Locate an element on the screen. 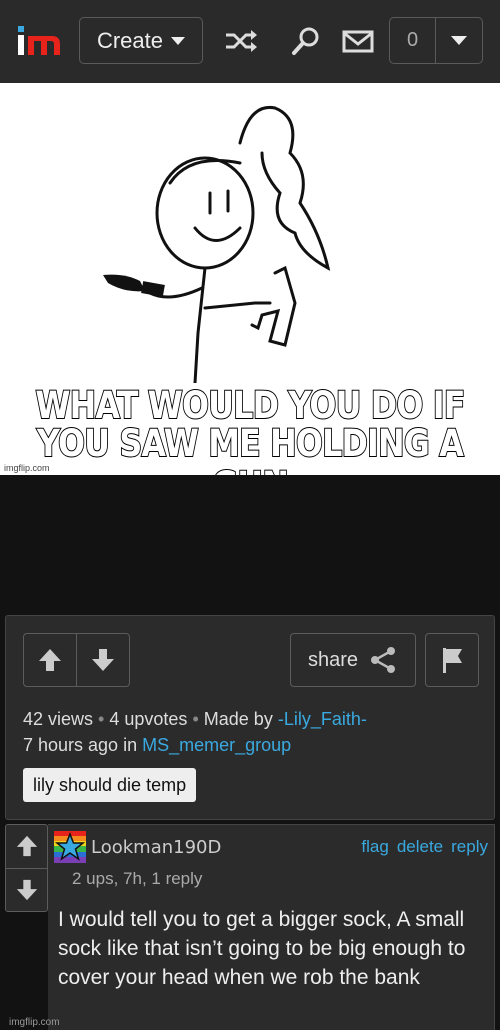 The height and width of the screenshot is (1030, 500). comment-upvote-button is located at coordinates (26, 846).